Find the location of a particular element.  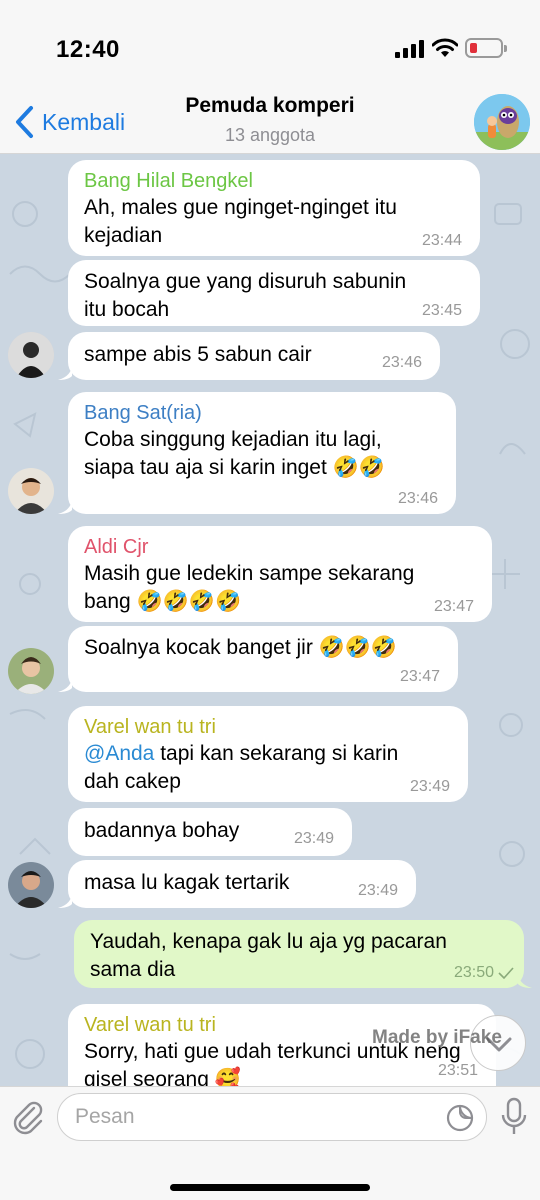

message-text: masa lu kagak tertarik is located at coordinates (187, 882).